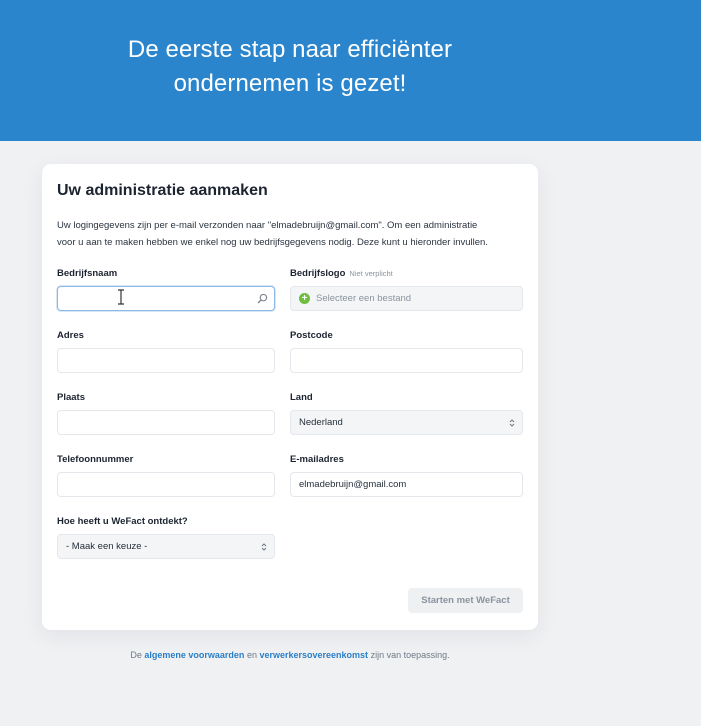 The image size is (701, 726). What do you see at coordinates (301, 397) in the screenshot?
I see `land-label: Land` at bounding box center [301, 397].